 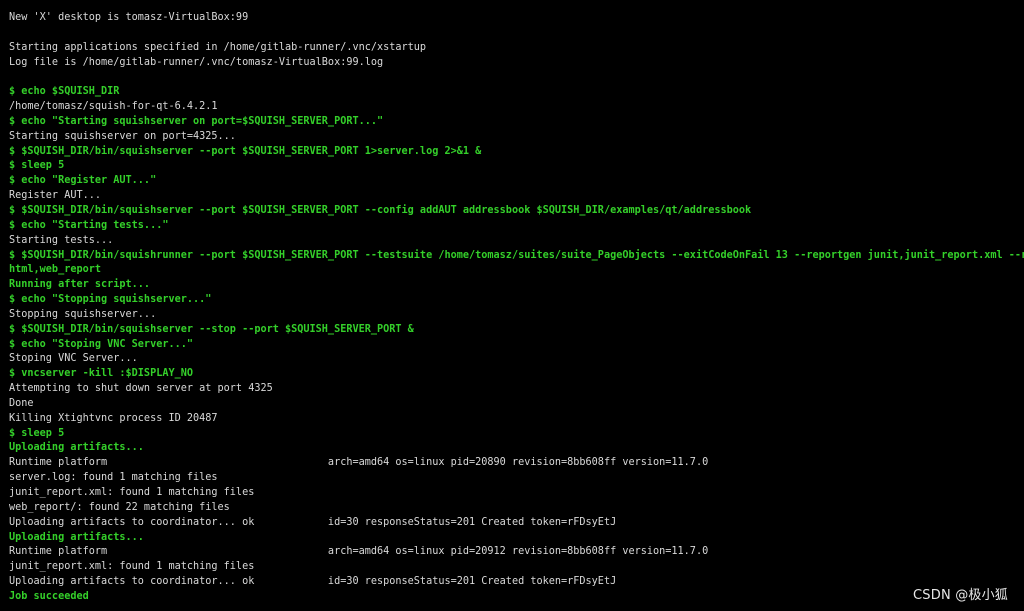 What do you see at coordinates (110, 300) in the screenshot?
I see `terminal-command-line: $ echo "Stopping squishserver..."` at bounding box center [110, 300].